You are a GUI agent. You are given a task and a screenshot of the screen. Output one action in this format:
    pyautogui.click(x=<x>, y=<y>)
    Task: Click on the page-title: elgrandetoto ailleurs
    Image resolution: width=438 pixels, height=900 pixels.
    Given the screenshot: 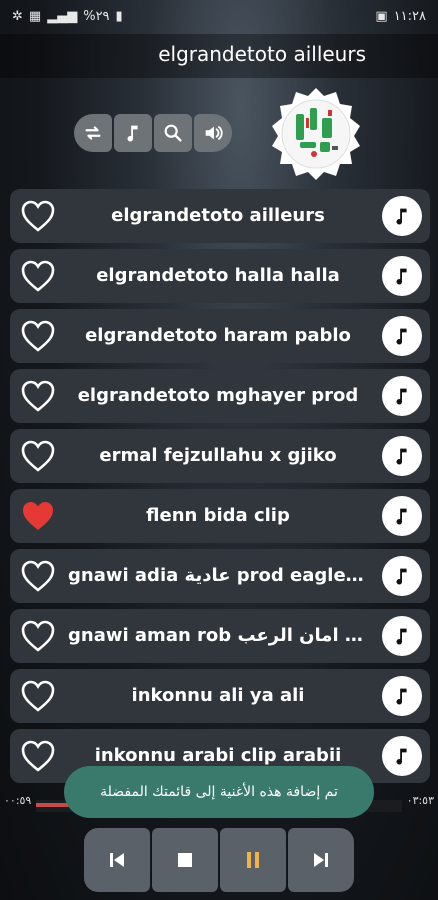 What is the action you would take?
    pyautogui.click(x=262, y=54)
    